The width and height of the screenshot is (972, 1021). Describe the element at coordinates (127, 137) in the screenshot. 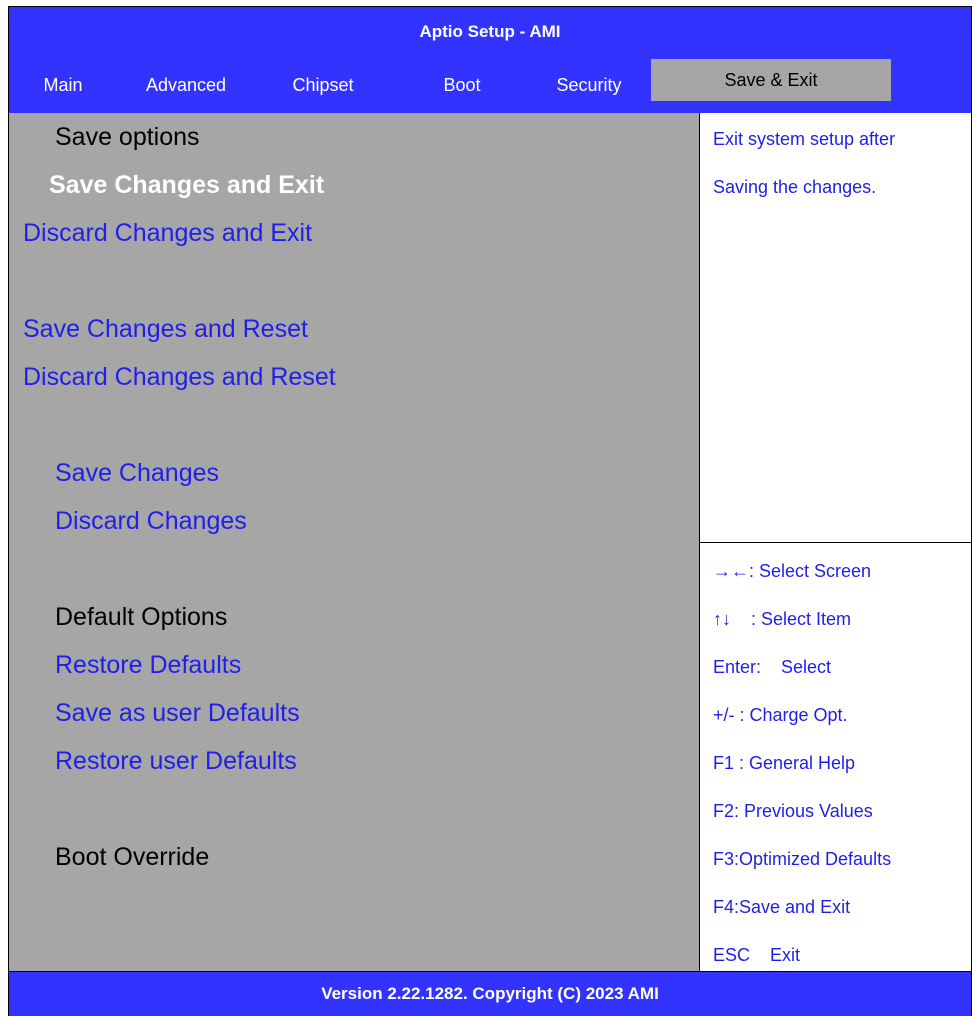

I see `save-options-header: Save options` at that location.